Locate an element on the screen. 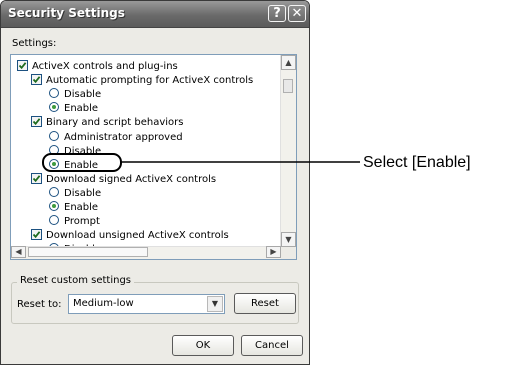 This screenshot has width=505, height=367. window-title: Security Settings is located at coordinates (66, 13).